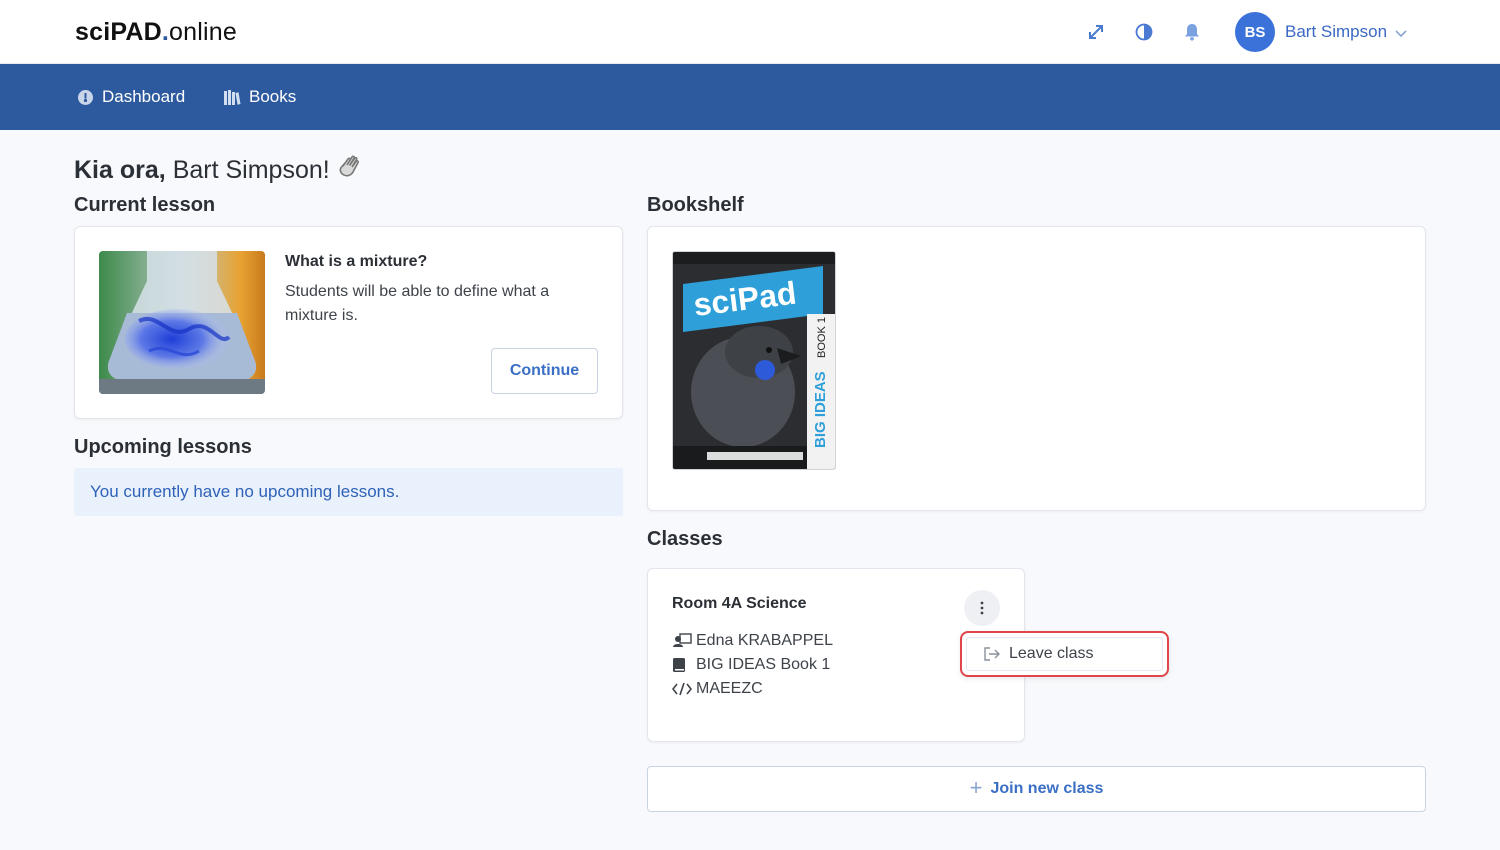 This screenshot has width=1500, height=850. Describe the element at coordinates (1047, 788) in the screenshot. I see `join-new-class-label: Join new class` at that location.